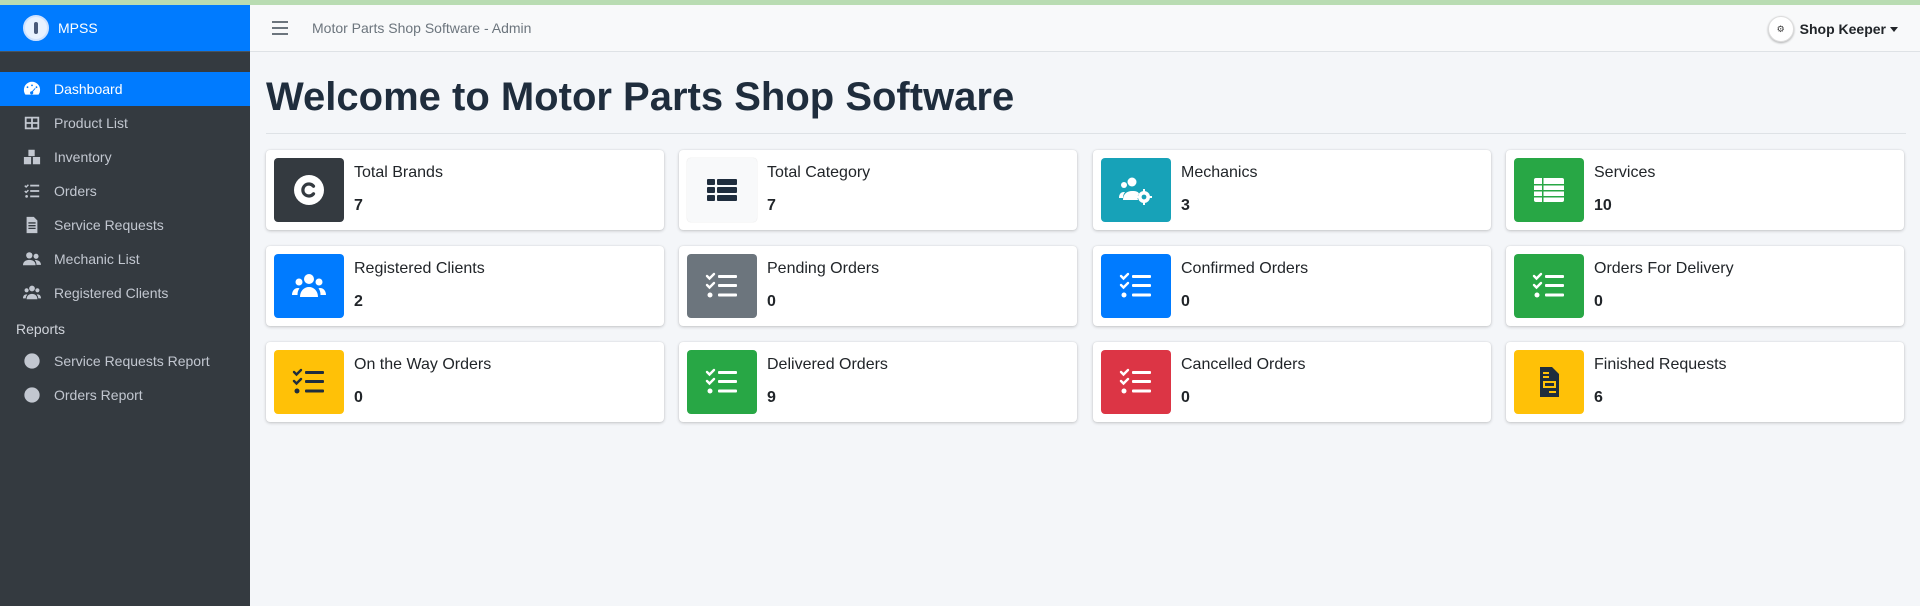 The width and height of the screenshot is (1920, 606). What do you see at coordinates (125, 191) in the screenshot?
I see `sidebar-item-orders: Orders` at bounding box center [125, 191].